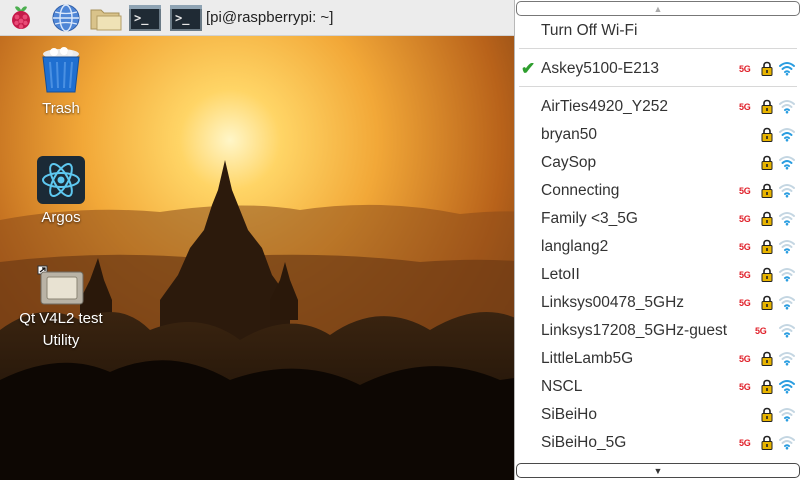 The width and height of the screenshot is (800, 480). What do you see at coordinates (613, 302) in the screenshot?
I see `network-name: Linksys00478_5GHz` at bounding box center [613, 302].